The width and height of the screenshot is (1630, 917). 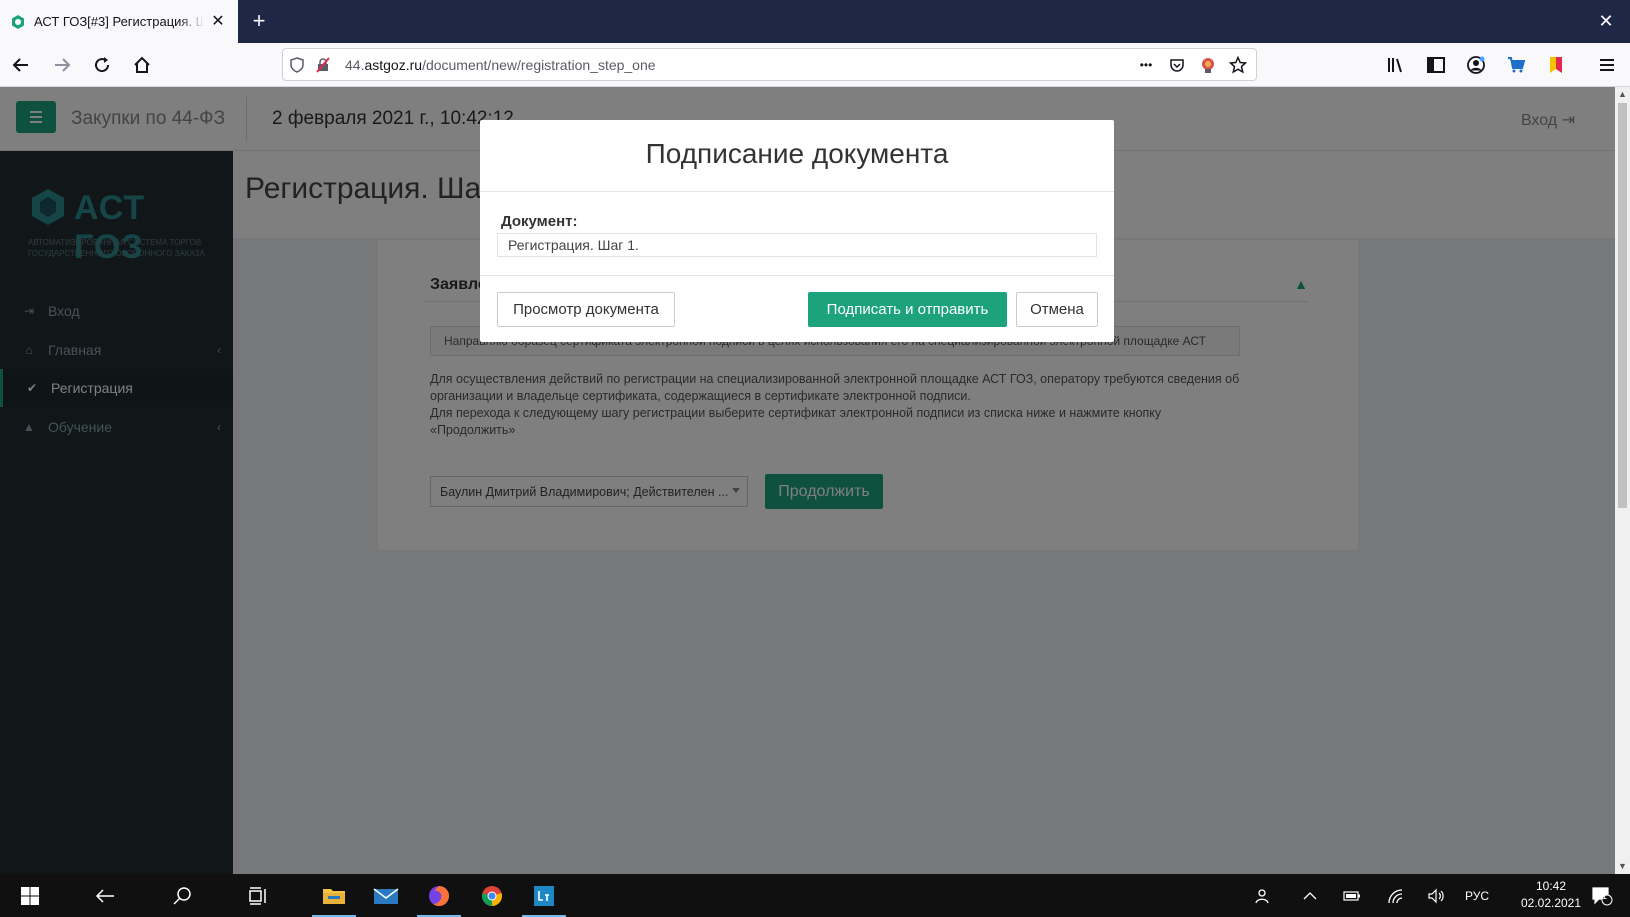 I want to click on mail-icon, so click(x=386, y=895).